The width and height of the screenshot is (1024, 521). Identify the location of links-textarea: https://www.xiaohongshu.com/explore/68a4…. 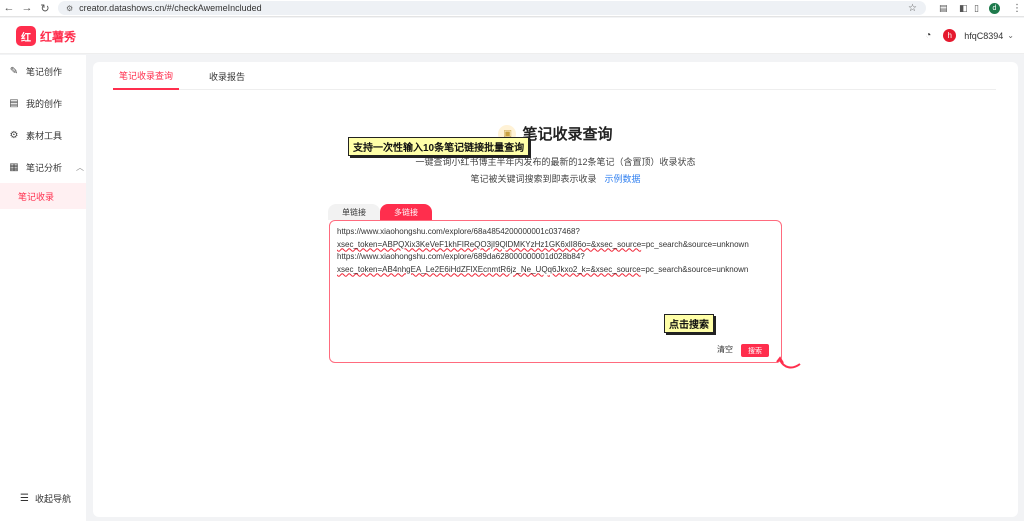
(555, 291).